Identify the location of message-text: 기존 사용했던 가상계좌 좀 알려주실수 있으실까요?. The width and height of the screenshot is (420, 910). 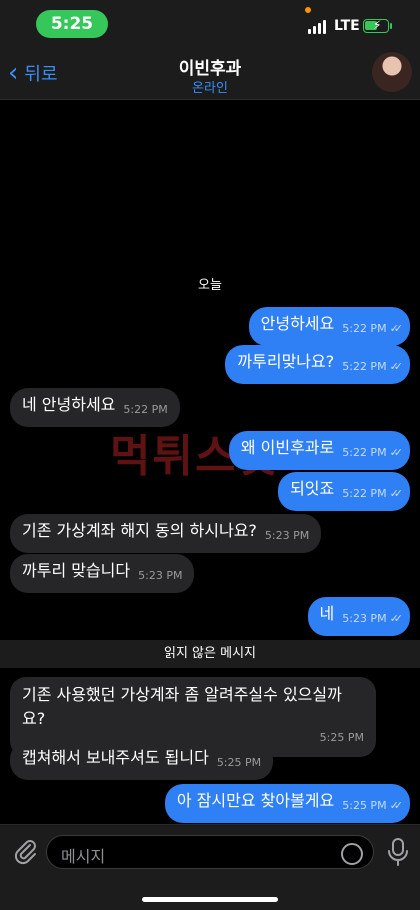
(182, 706).